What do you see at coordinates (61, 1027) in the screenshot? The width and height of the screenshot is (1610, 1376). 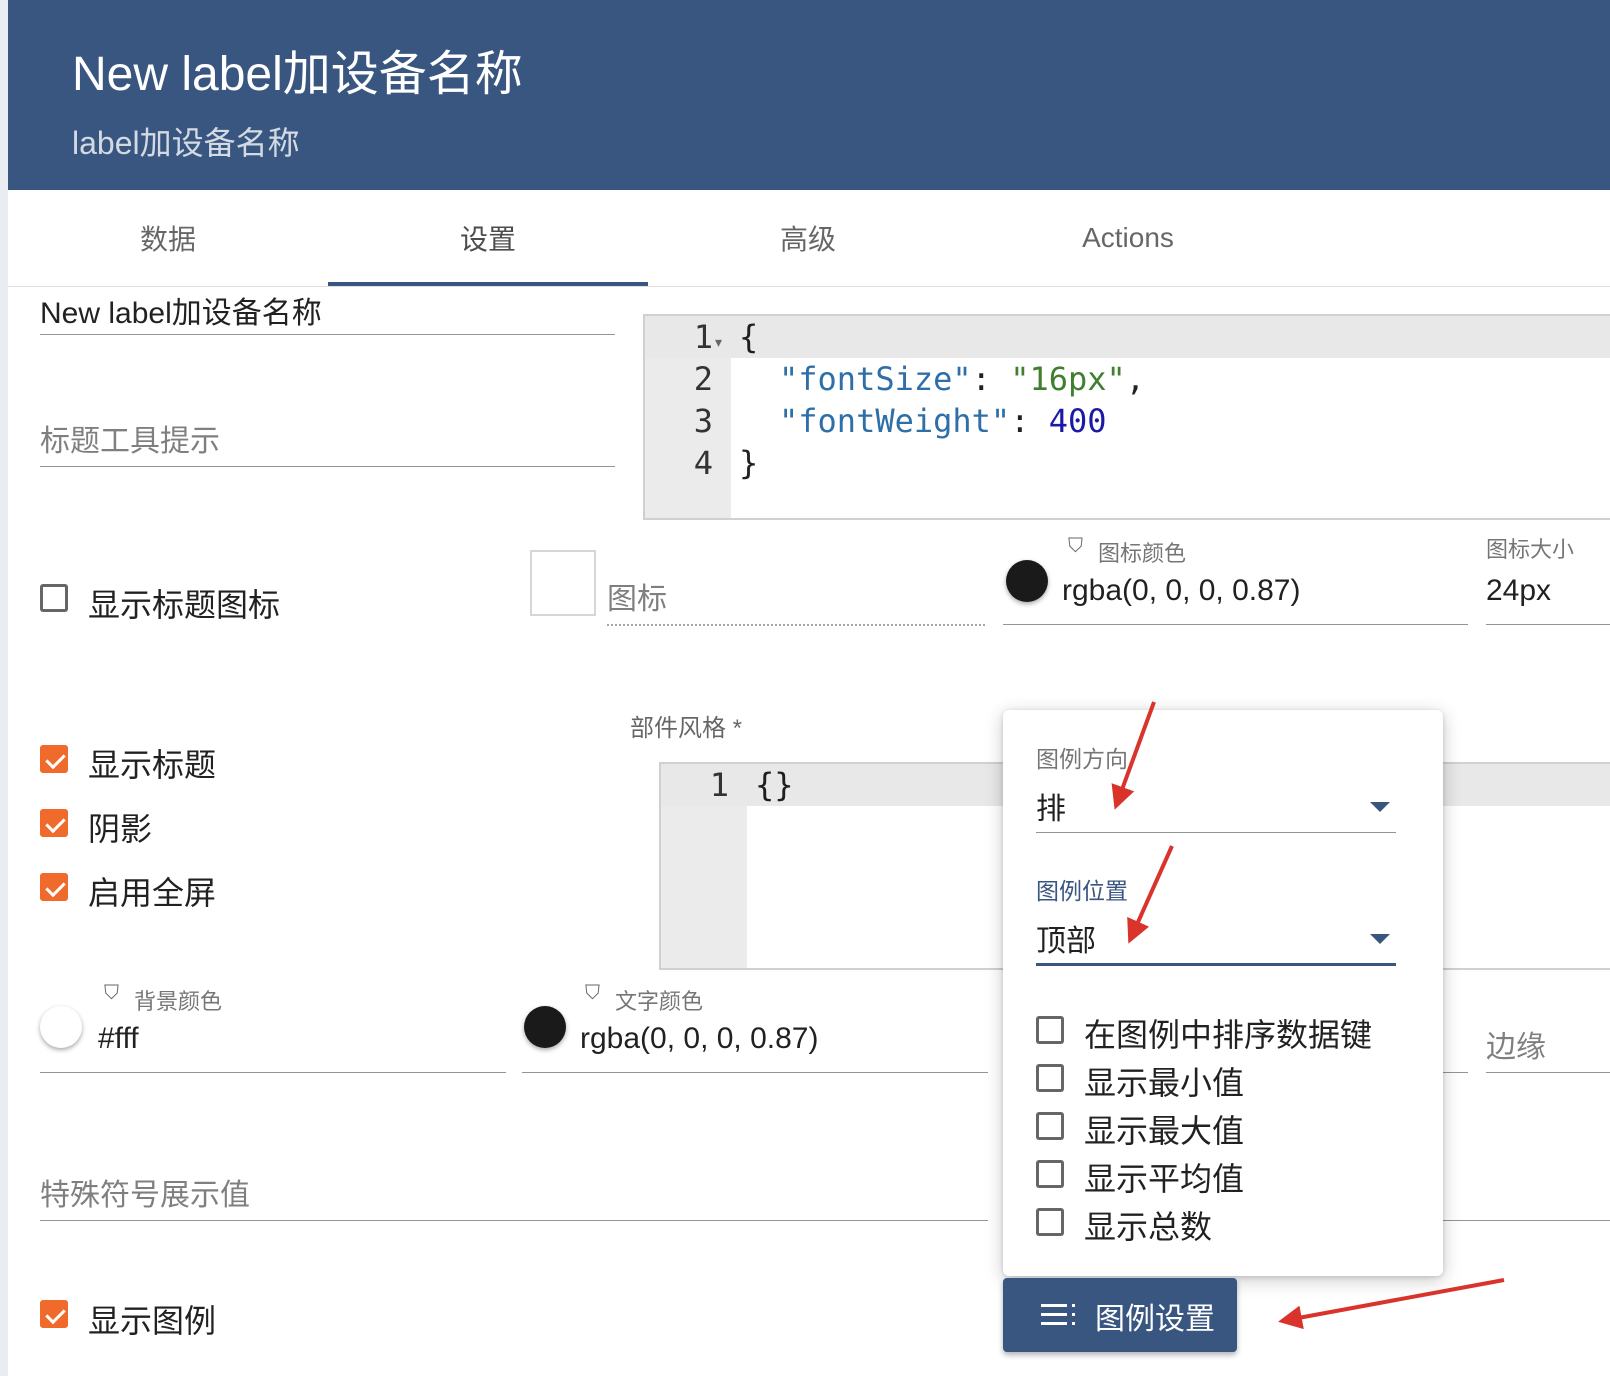 I see `background-color-swatch` at bounding box center [61, 1027].